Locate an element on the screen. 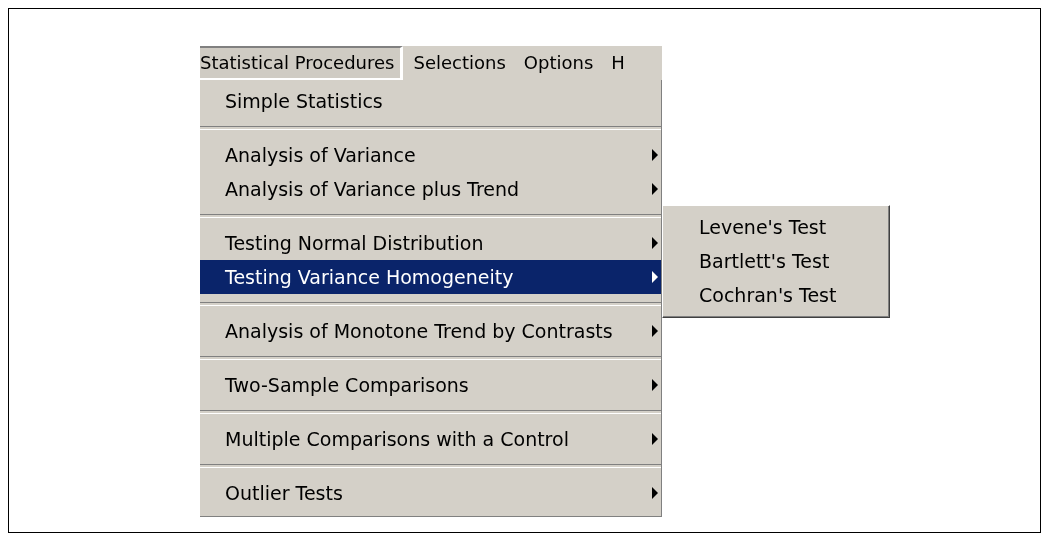 The width and height of the screenshot is (1041, 533). menu-item: Analysis of Variance is located at coordinates (430, 155).